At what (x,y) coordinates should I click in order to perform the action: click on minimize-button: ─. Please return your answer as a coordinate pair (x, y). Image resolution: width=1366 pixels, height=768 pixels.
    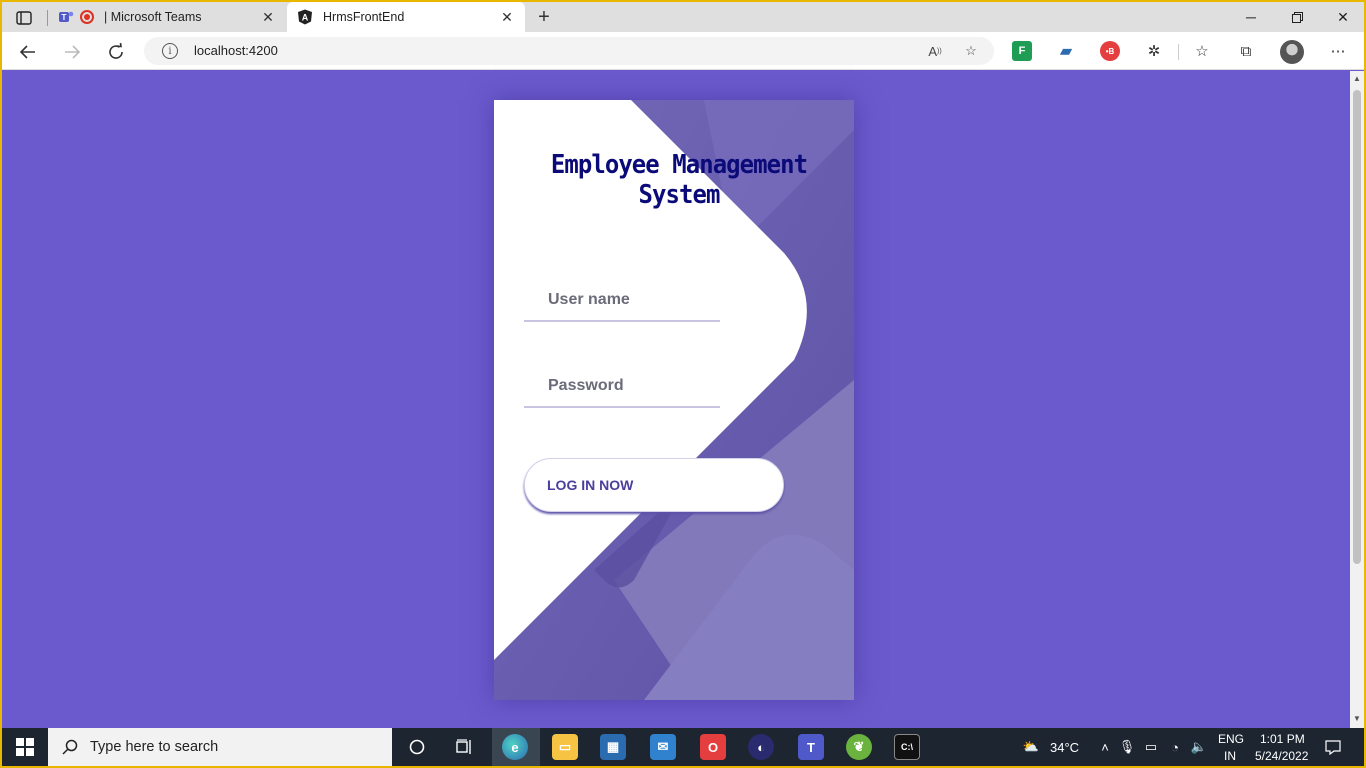
    Looking at the image, I should click on (1251, 17).